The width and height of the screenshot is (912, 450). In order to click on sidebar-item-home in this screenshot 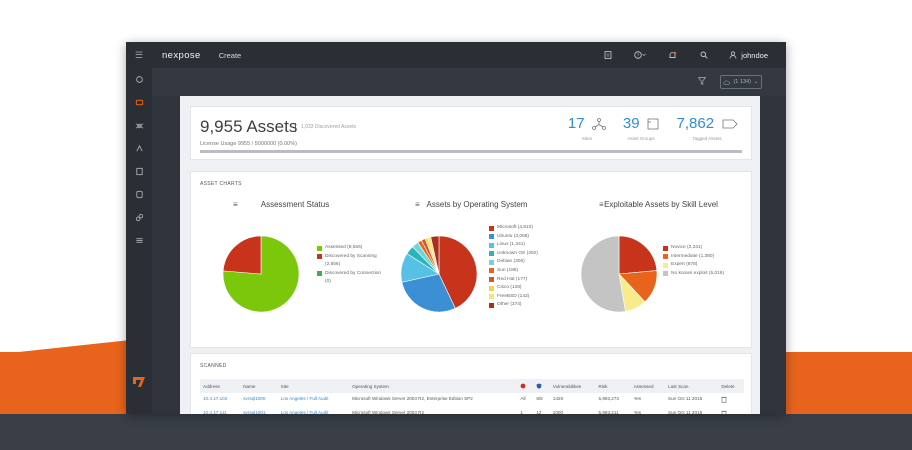, I will do `click(139, 79)`.